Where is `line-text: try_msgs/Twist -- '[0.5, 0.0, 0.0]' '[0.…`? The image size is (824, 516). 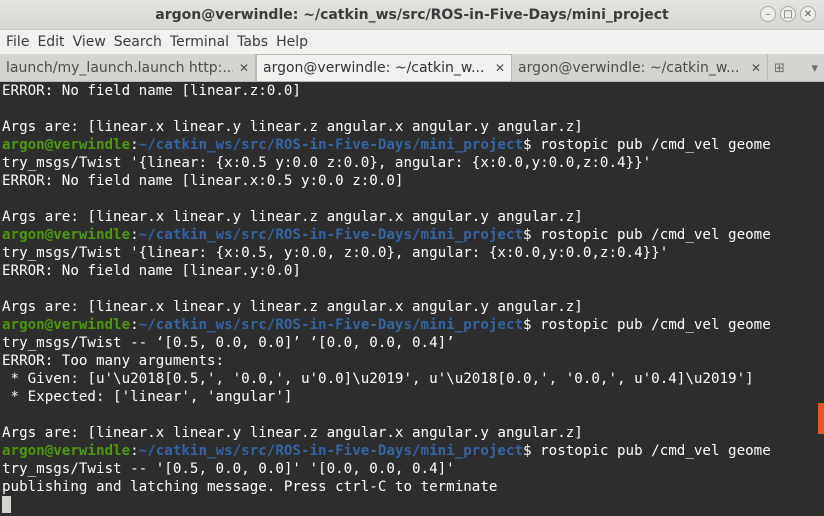
line-text: try_msgs/Twist -- '[0.5, 0.0, 0.0]' '[0.… is located at coordinates (228, 469).